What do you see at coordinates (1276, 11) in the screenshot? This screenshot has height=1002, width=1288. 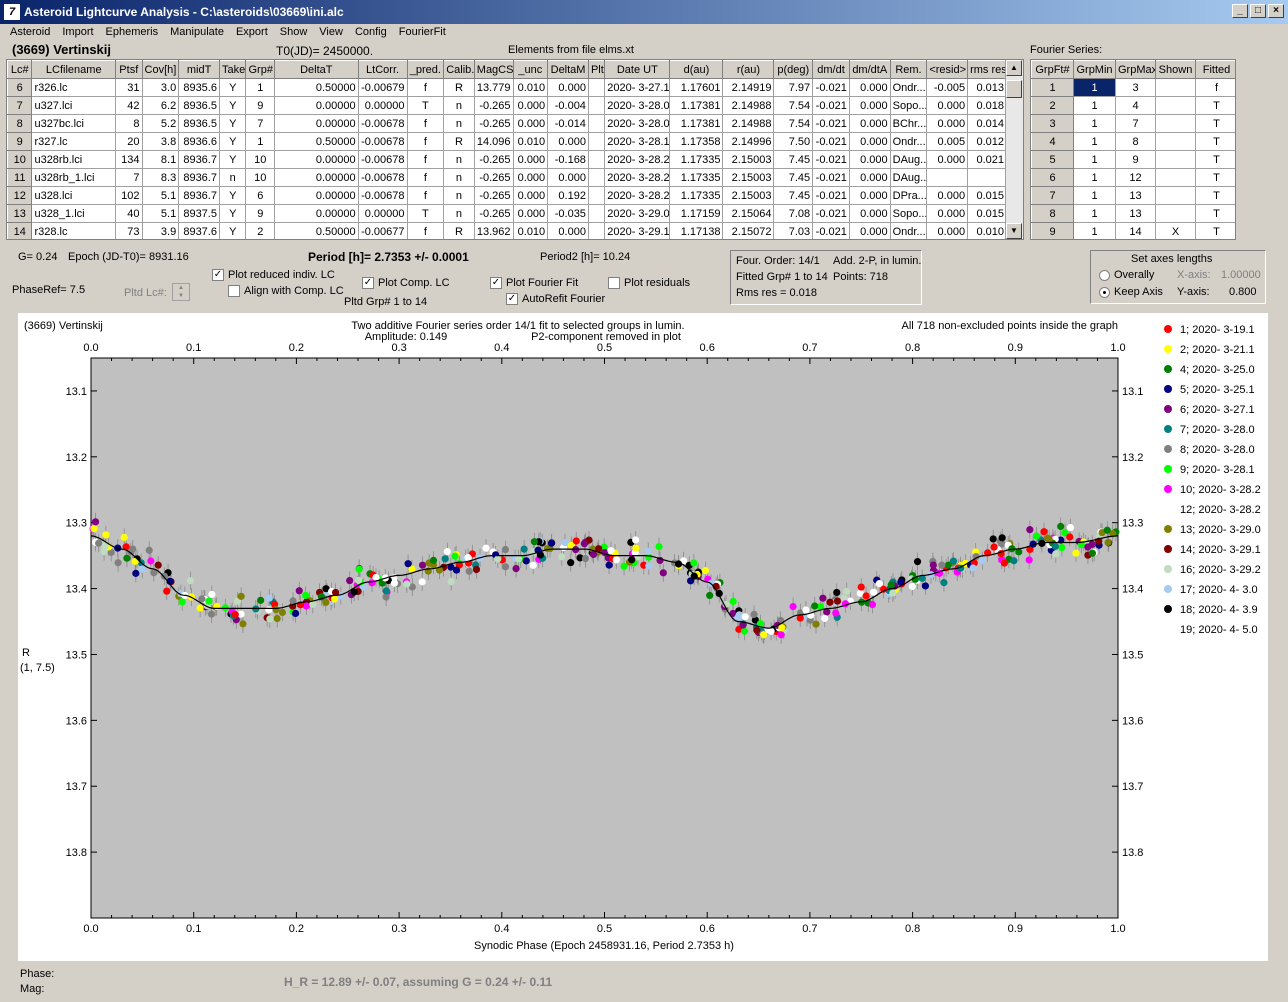 I see `close-button: ×` at bounding box center [1276, 11].